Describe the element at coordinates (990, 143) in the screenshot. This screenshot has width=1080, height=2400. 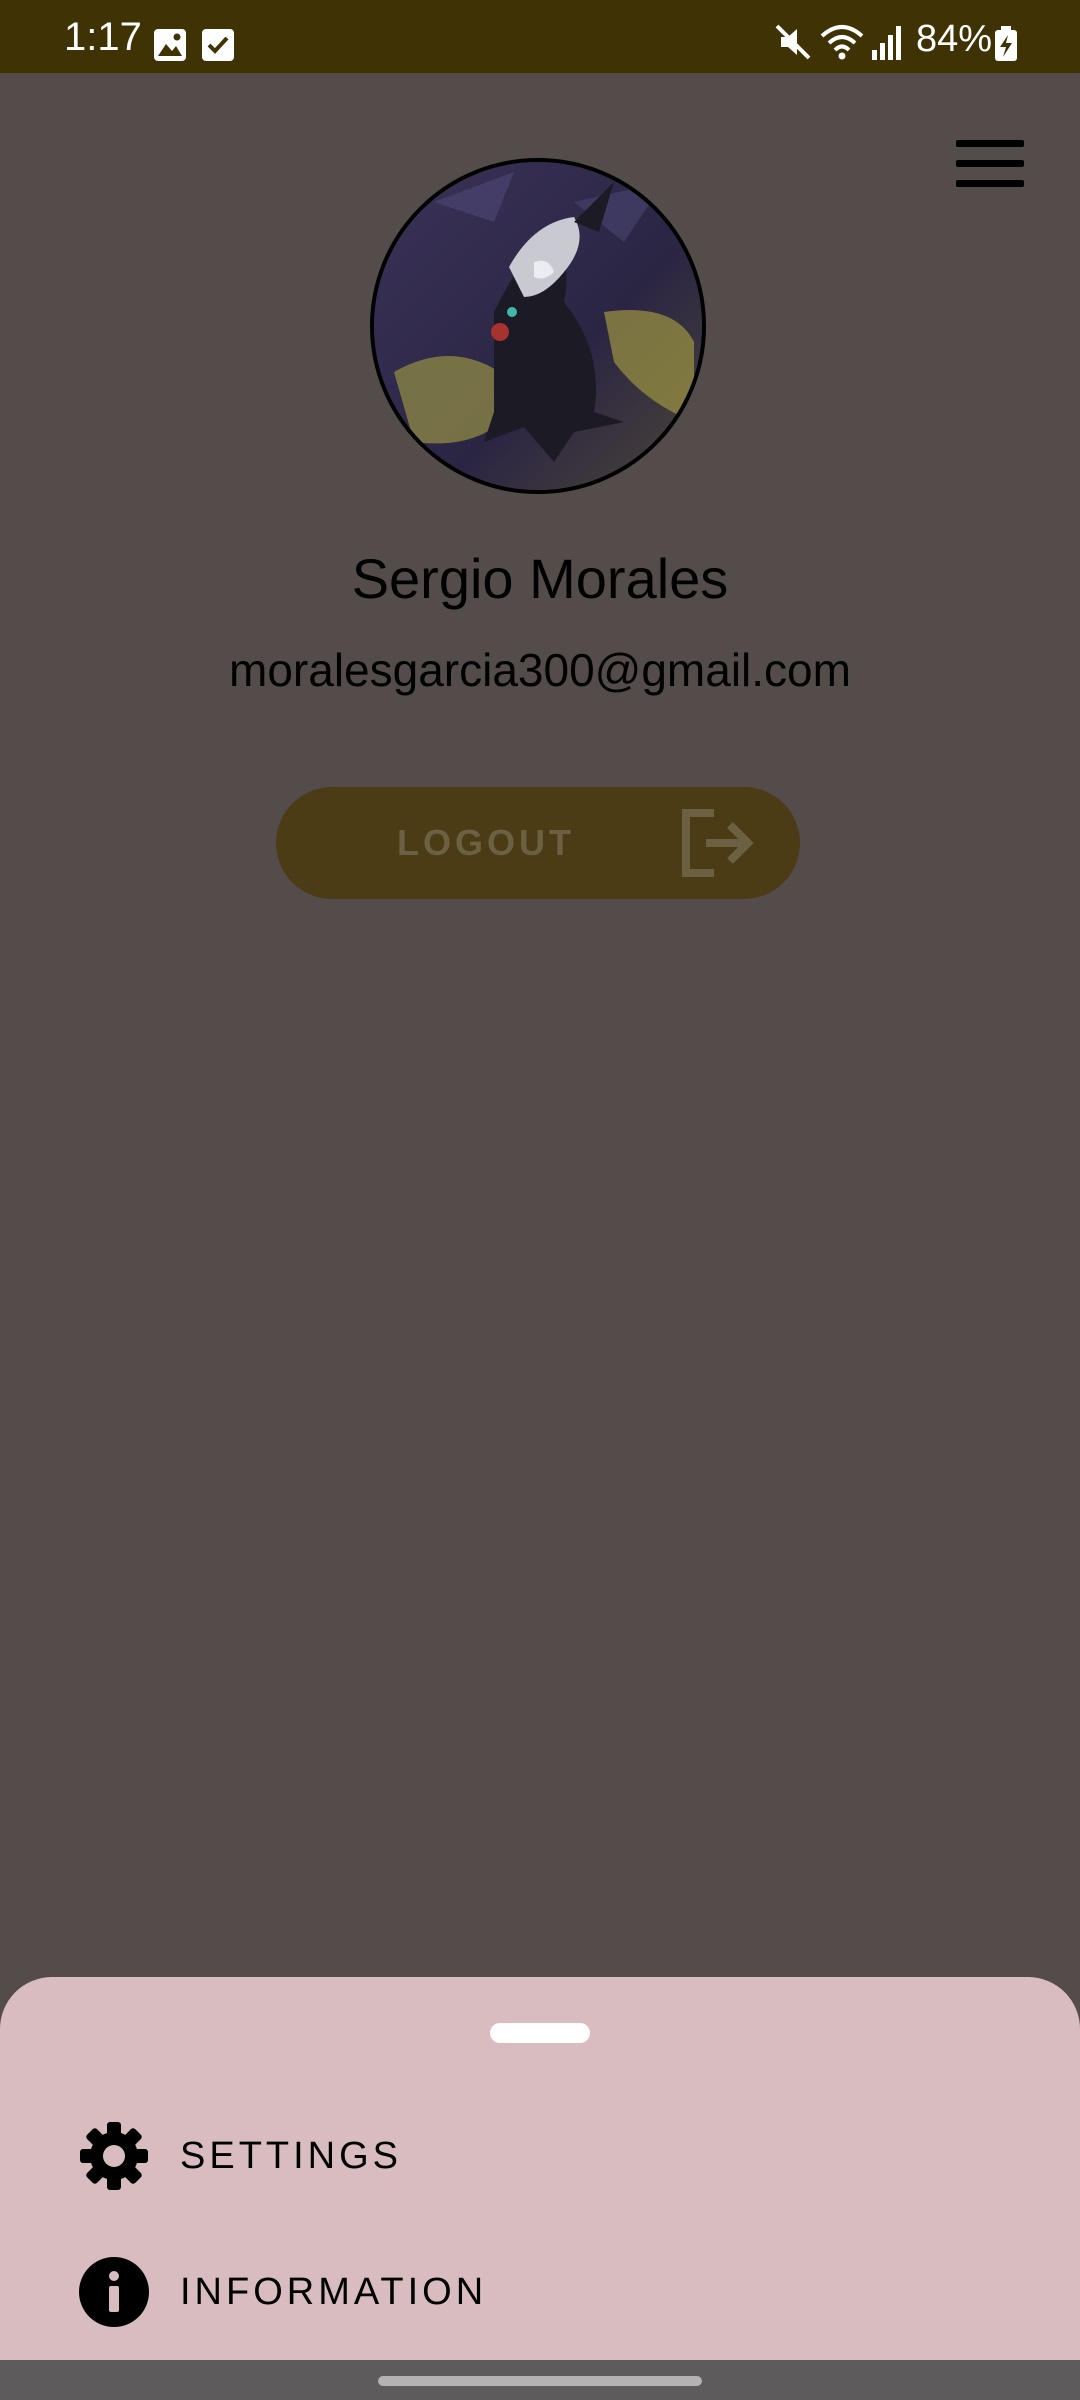
I see `menu-bar-top` at that location.